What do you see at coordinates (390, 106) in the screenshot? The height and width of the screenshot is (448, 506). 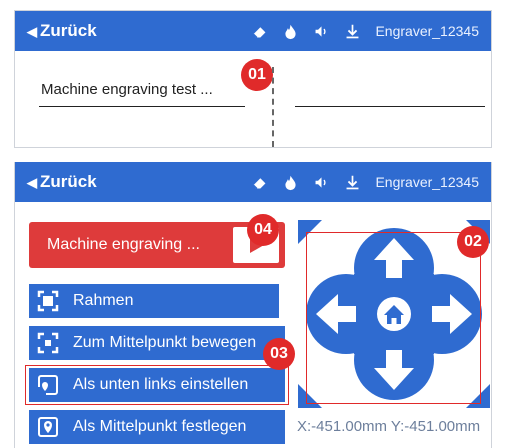 I see `right-field-underline` at bounding box center [390, 106].